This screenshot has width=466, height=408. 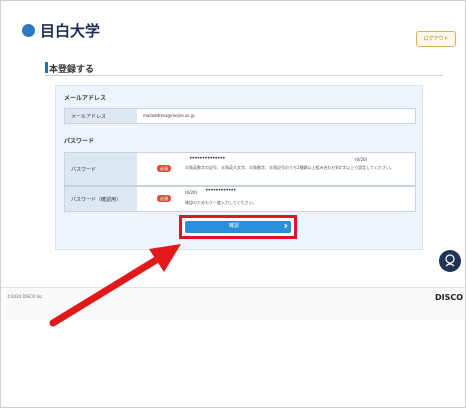 What do you see at coordinates (115, 285) in the screenshot?
I see `annotation-arrow-icon` at bounding box center [115, 285].